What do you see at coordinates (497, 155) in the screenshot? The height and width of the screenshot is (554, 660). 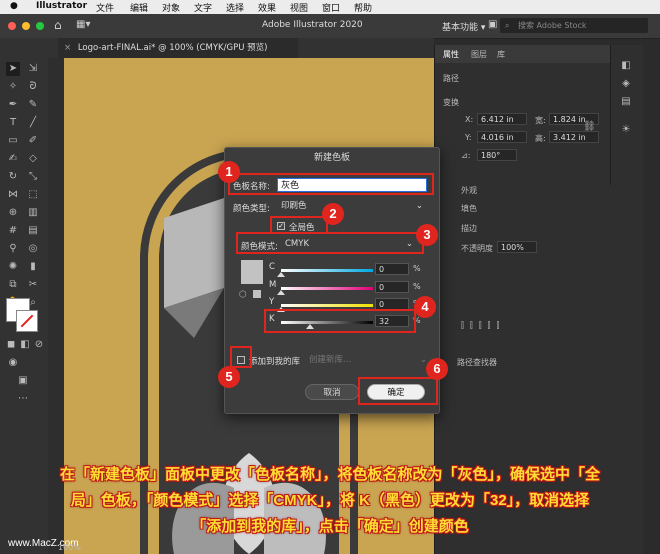 I see `angle-field: 180°` at bounding box center [497, 155].